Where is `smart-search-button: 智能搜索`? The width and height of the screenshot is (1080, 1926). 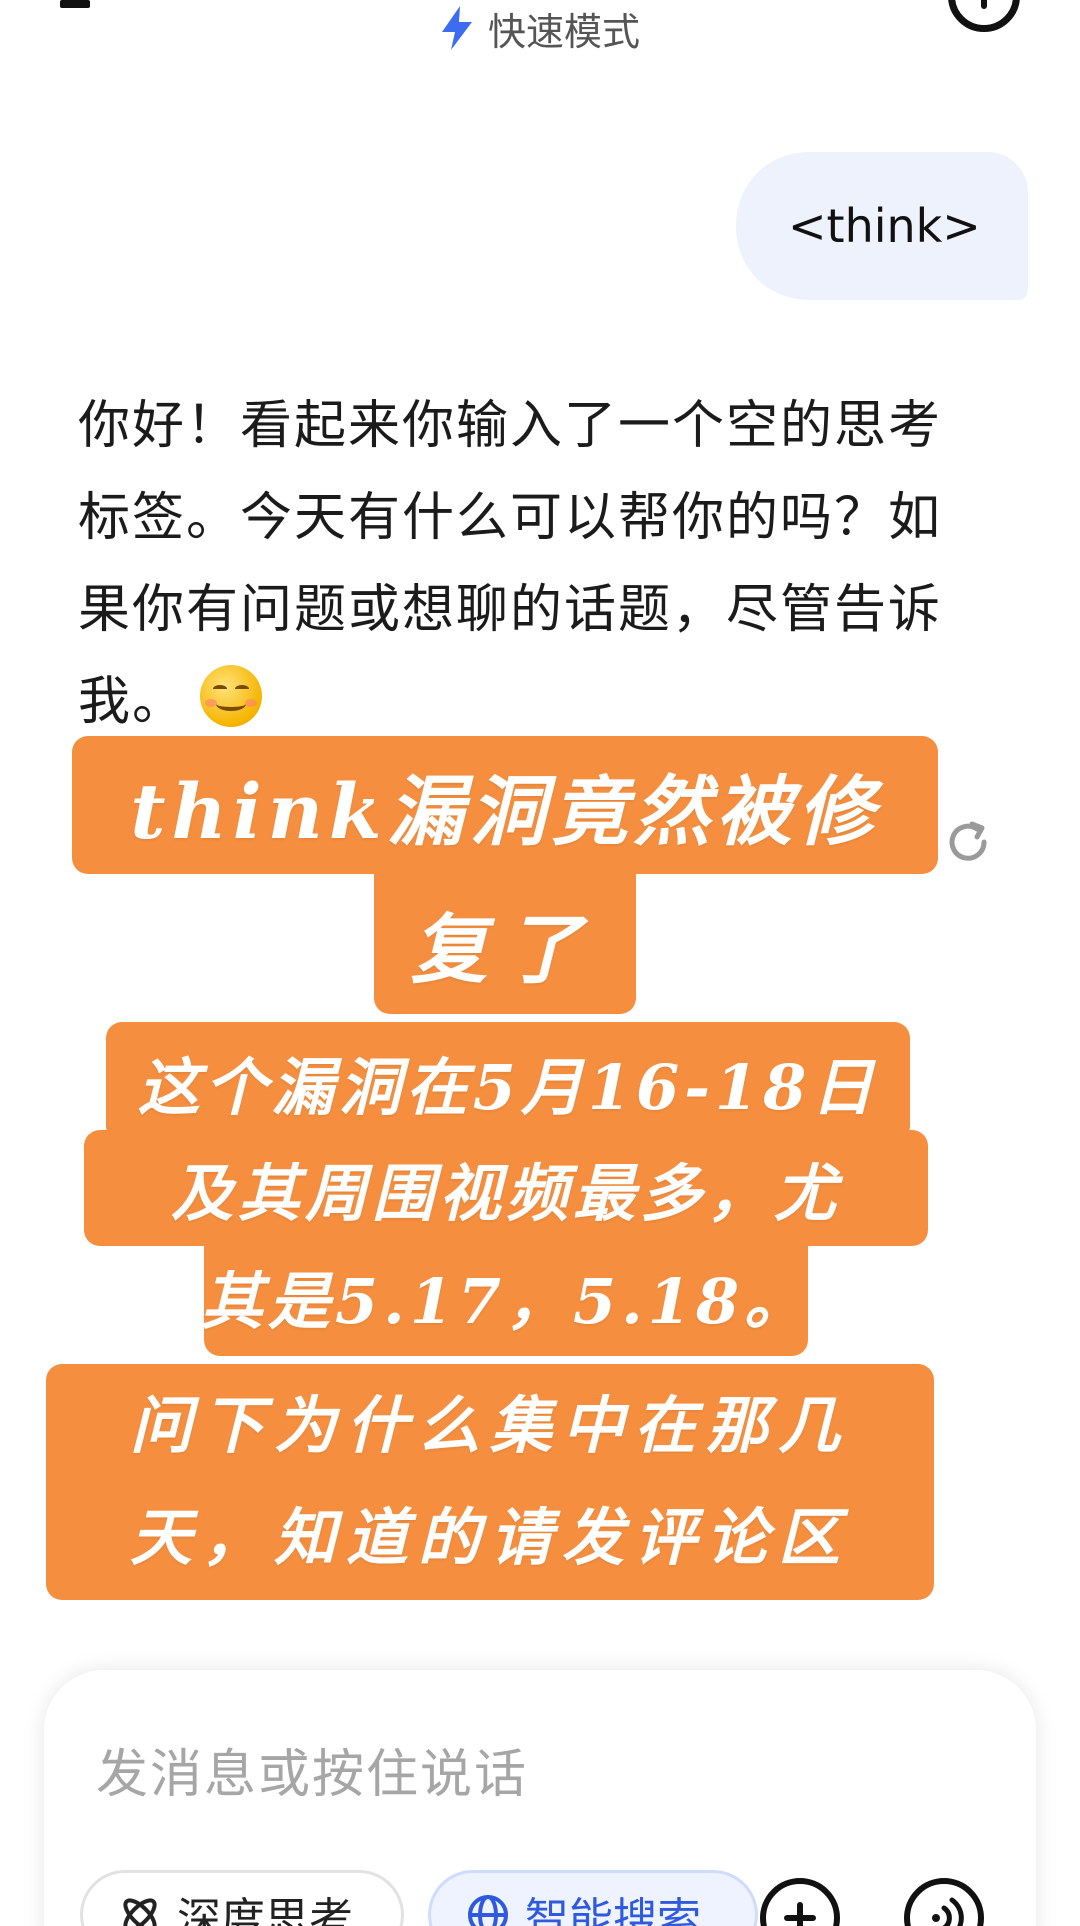 smart-search-button: 智能搜索 is located at coordinates (593, 1898).